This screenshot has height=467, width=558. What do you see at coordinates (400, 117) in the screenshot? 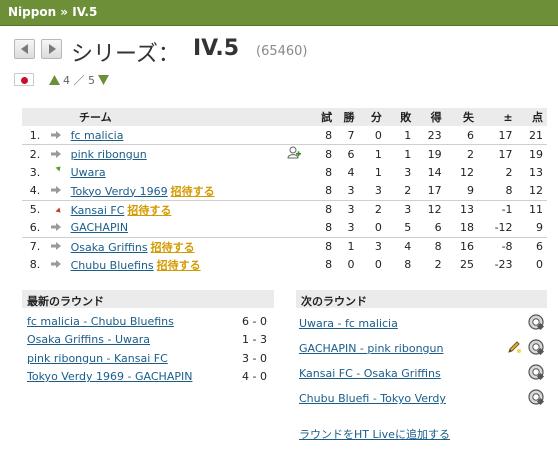
I see `column-lost: 敗` at bounding box center [400, 117].